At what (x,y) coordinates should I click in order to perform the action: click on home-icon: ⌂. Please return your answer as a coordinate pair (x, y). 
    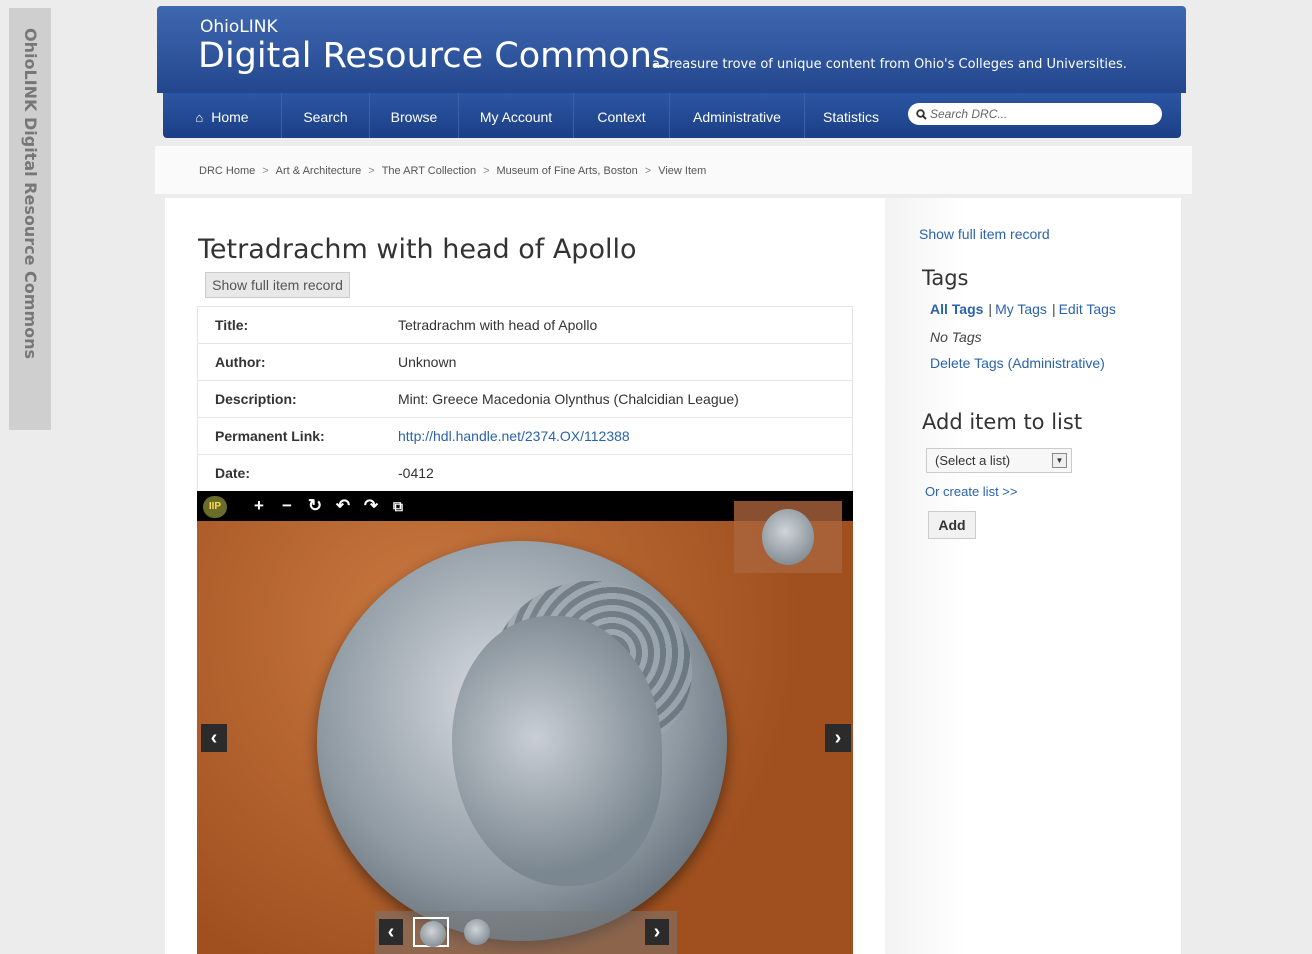
    Looking at the image, I should click on (199, 117).